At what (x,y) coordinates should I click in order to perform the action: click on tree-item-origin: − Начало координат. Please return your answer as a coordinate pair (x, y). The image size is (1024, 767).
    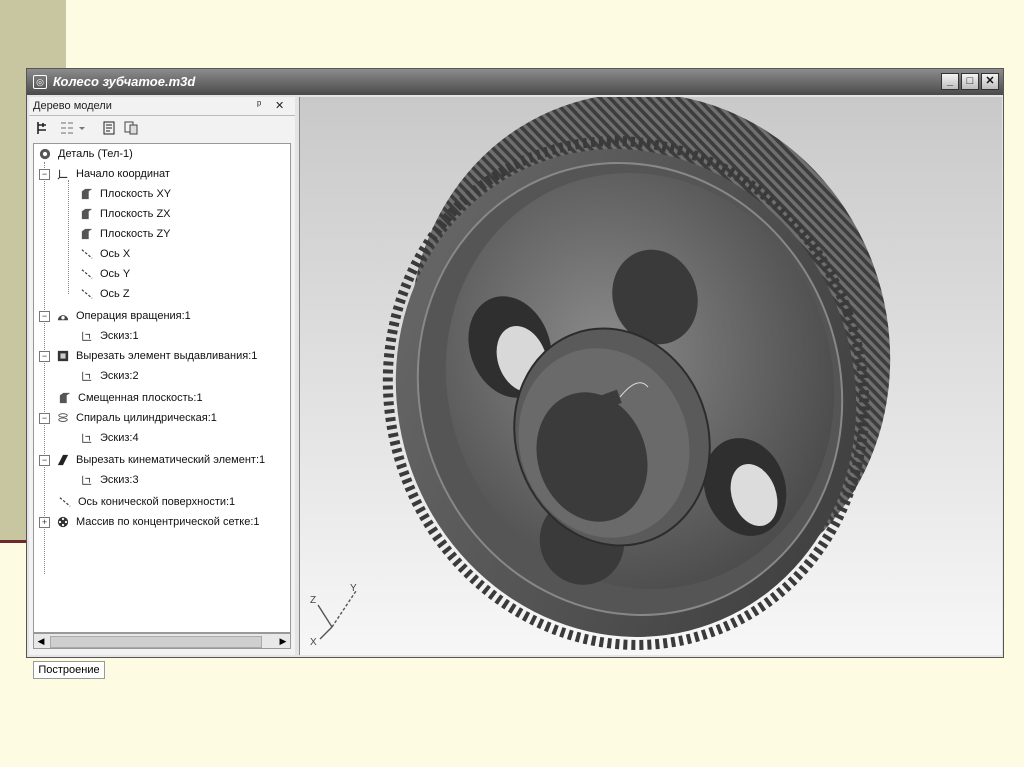
    Looking at the image, I should click on (104, 177).